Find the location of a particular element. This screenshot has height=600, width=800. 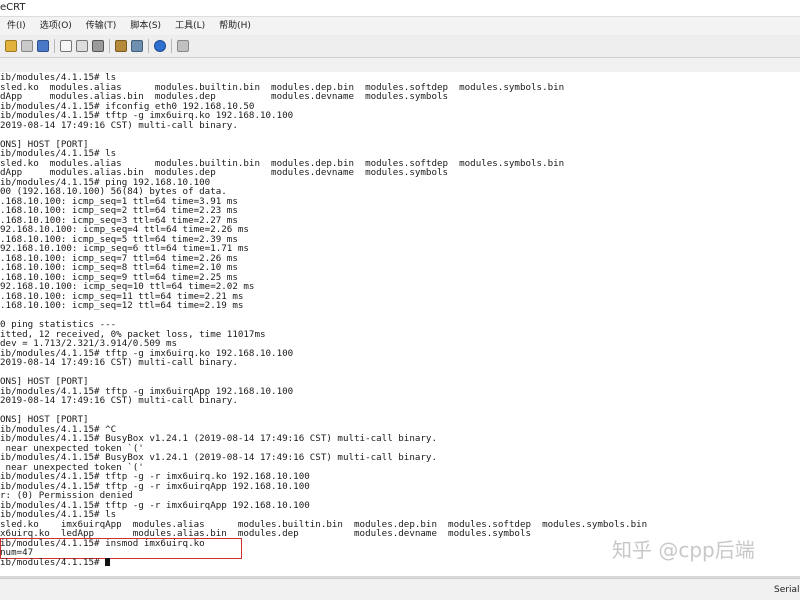

window-title: eCRT is located at coordinates (13, 7).